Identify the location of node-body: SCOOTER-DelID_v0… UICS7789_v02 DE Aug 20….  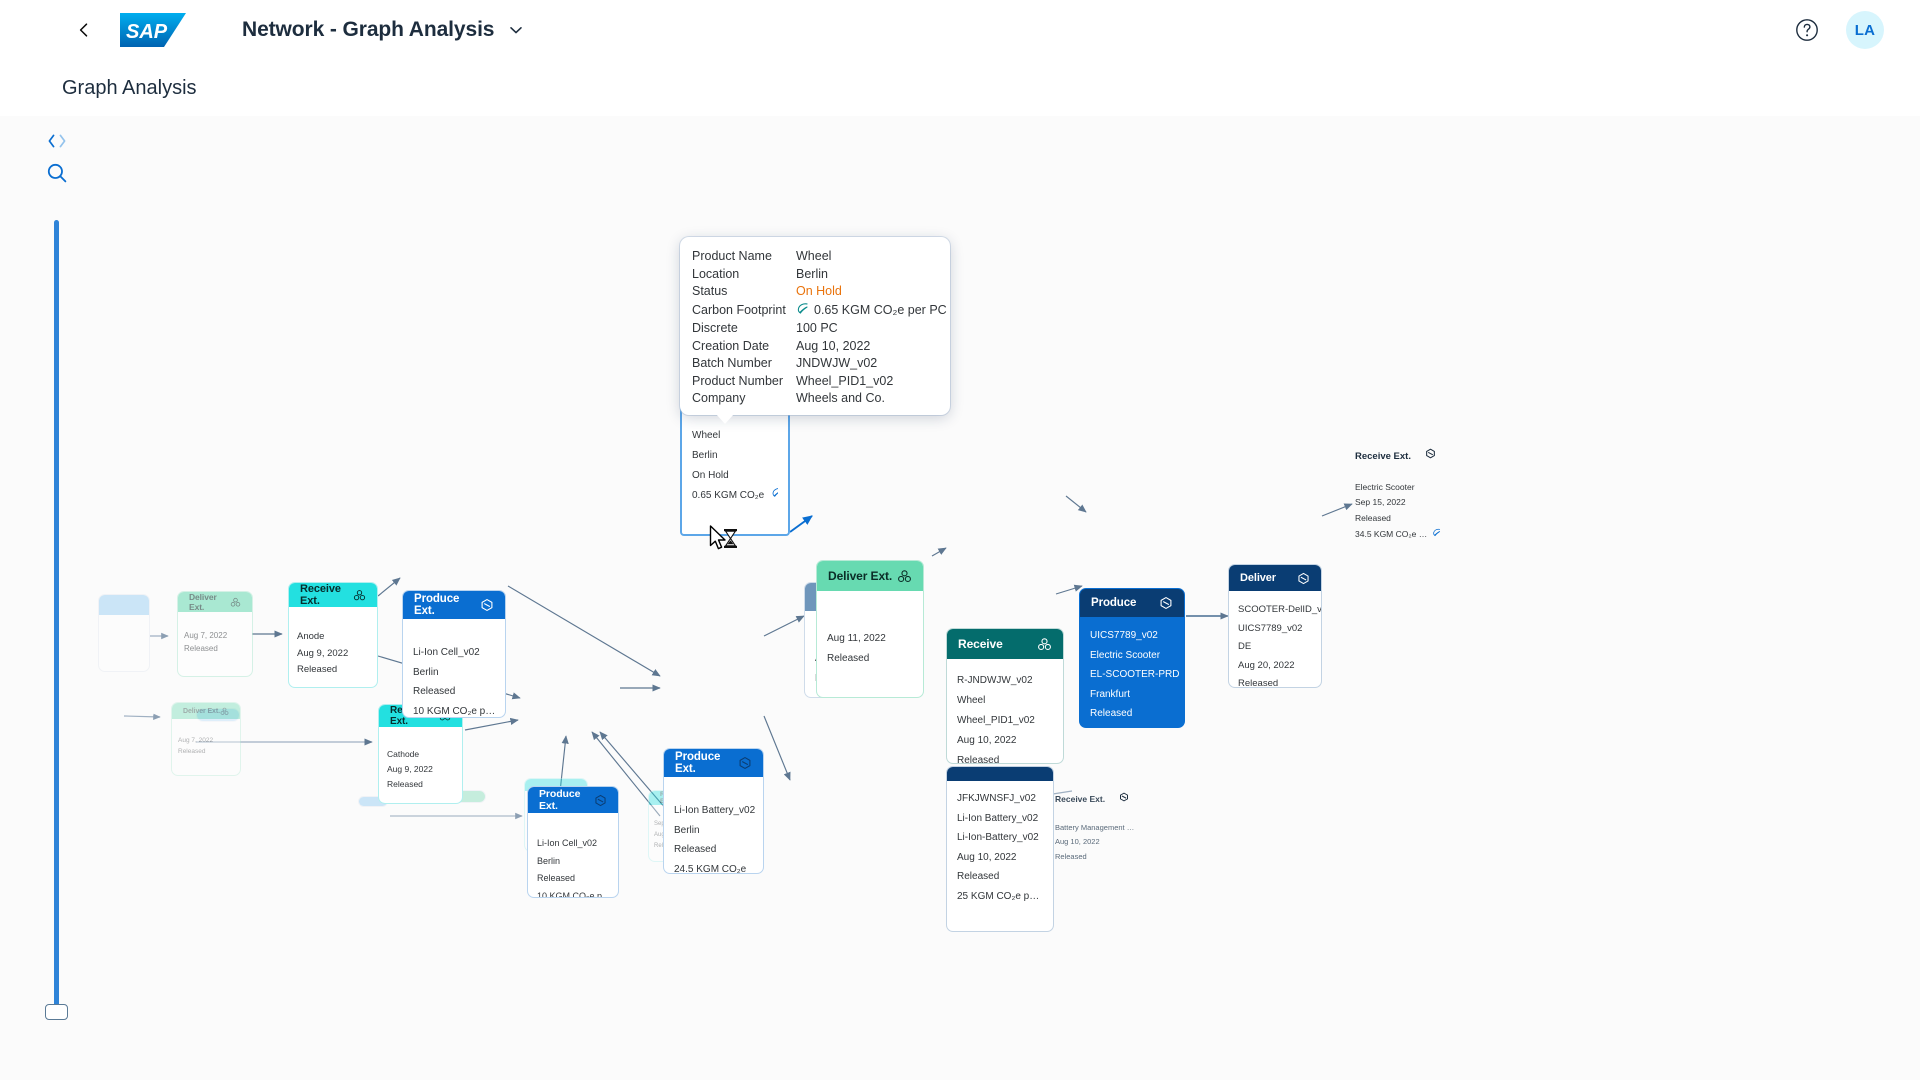
(1275, 639).